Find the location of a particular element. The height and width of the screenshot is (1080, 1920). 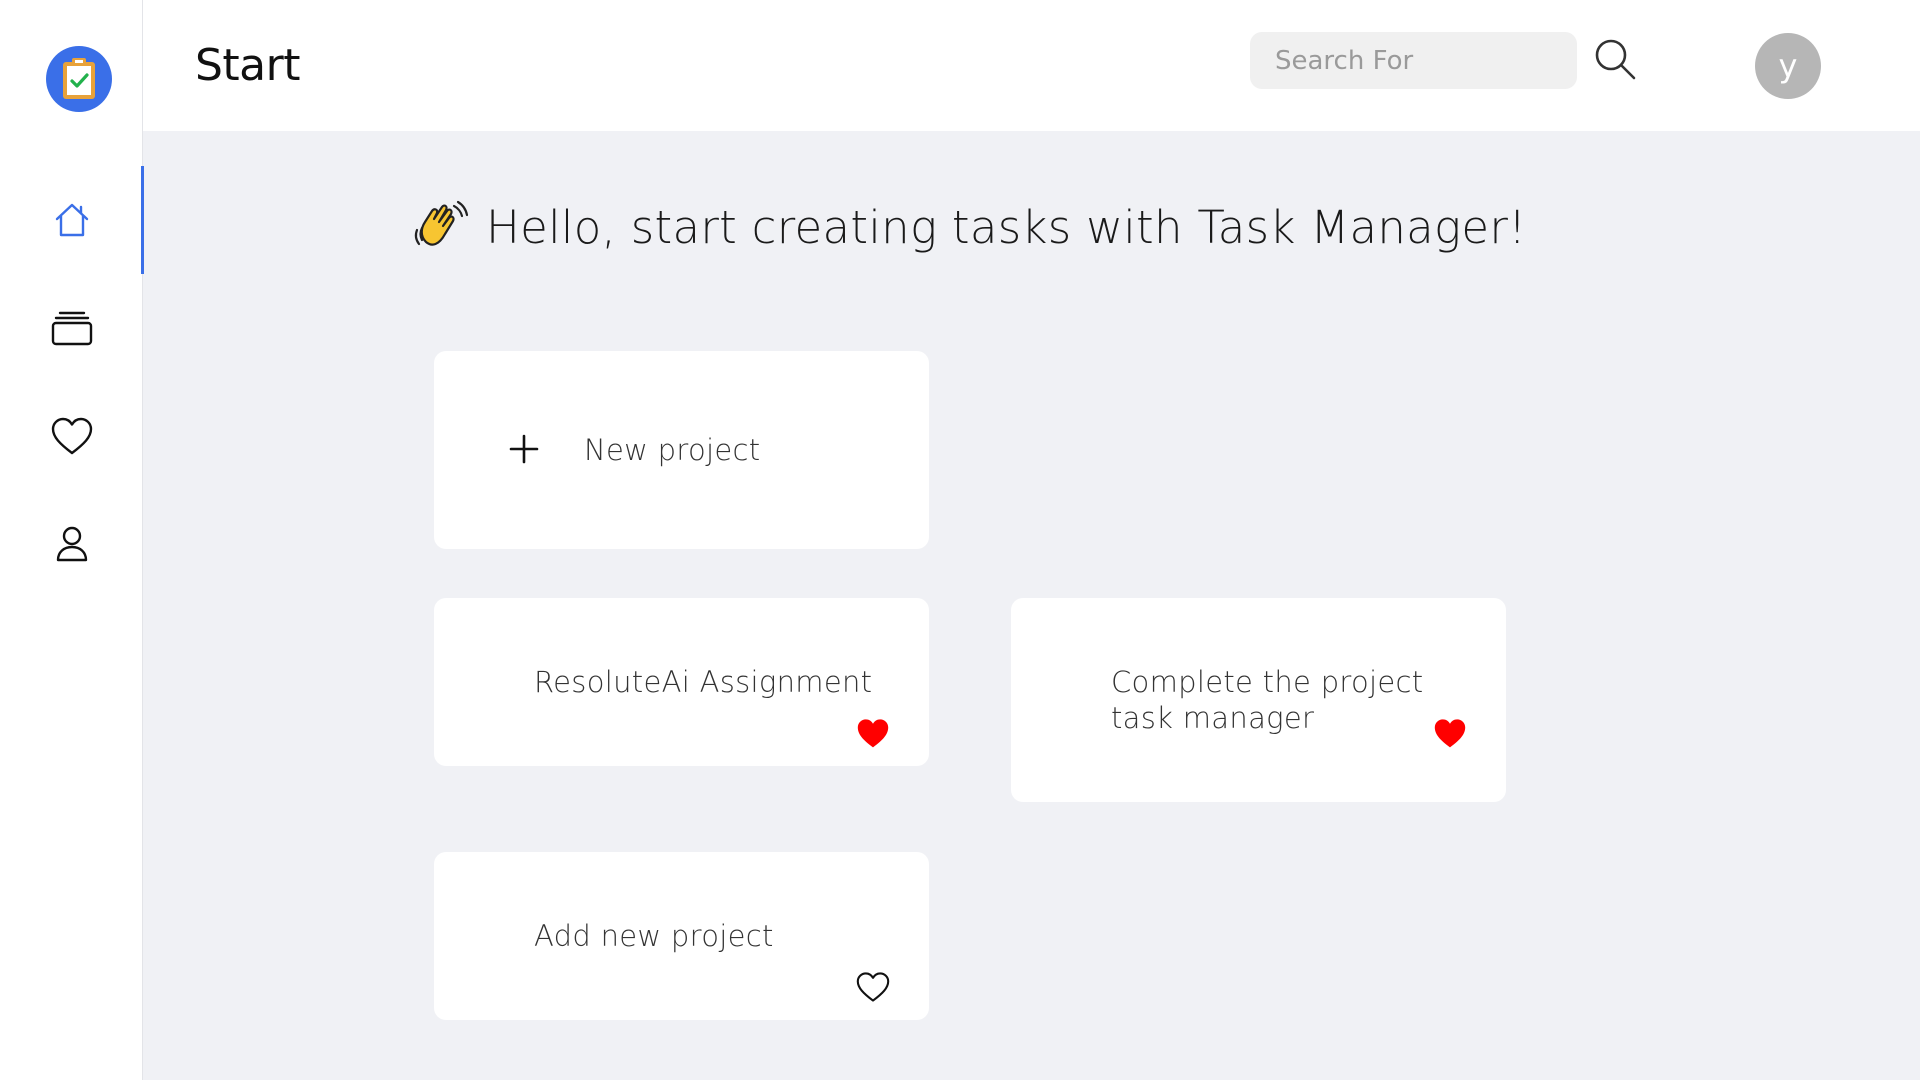

project-title: Add new project is located at coordinates (654, 936).